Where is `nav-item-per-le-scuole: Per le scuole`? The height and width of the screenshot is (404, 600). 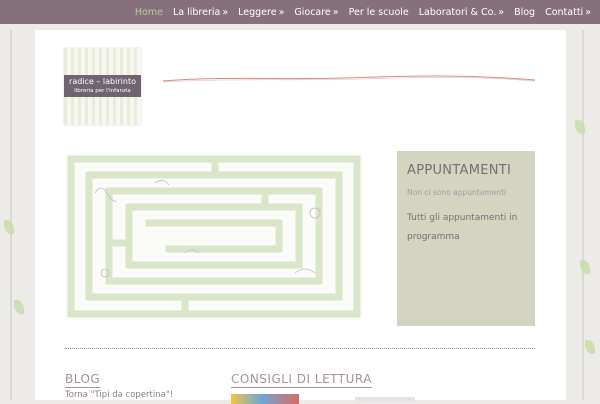
nav-item-per-le-scuole: Per le scuole is located at coordinates (379, 12).